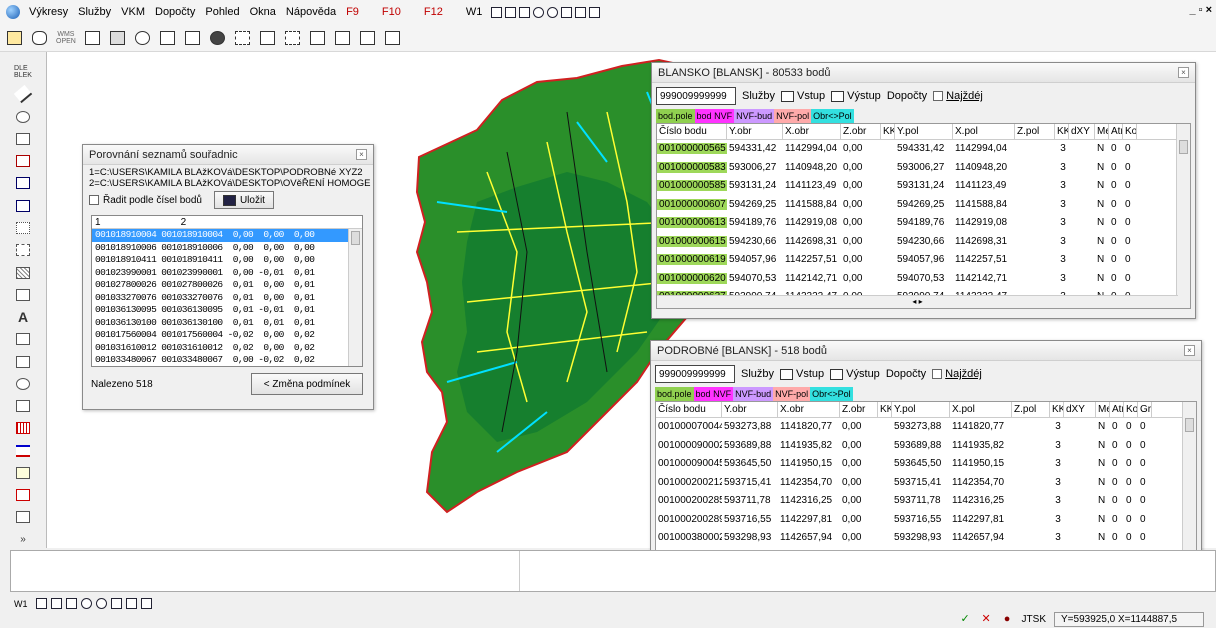  What do you see at coordinates (21, 604) in the screenshot?
I see `bottom-w1: W1` at bounding box center [21, 604].